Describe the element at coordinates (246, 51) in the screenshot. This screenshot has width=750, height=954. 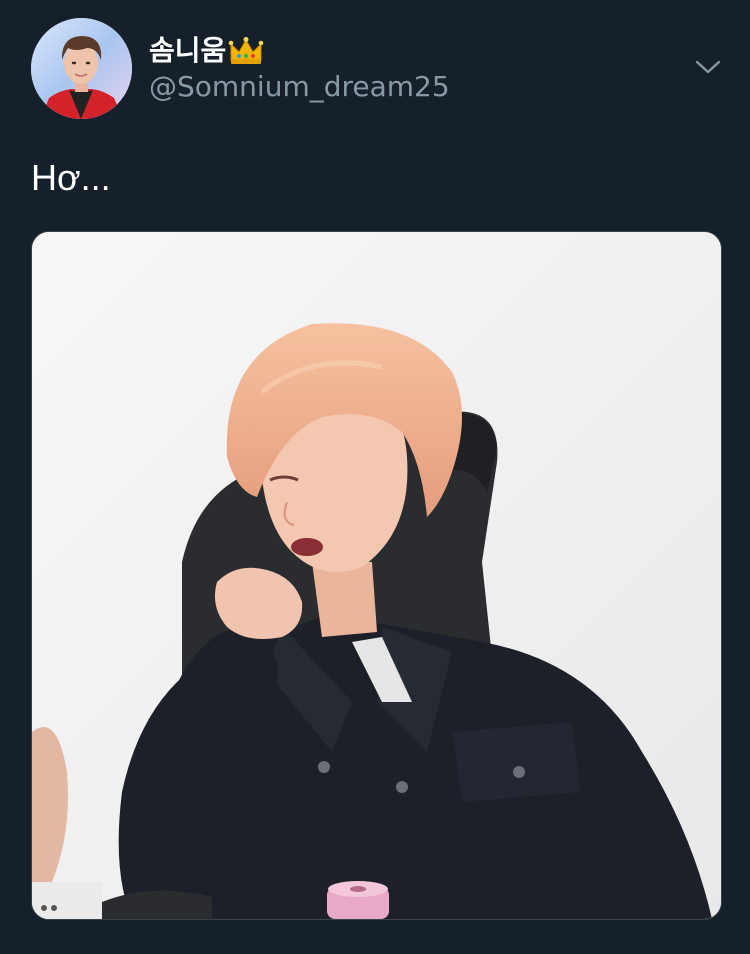
I see `crown-icon` at that location.